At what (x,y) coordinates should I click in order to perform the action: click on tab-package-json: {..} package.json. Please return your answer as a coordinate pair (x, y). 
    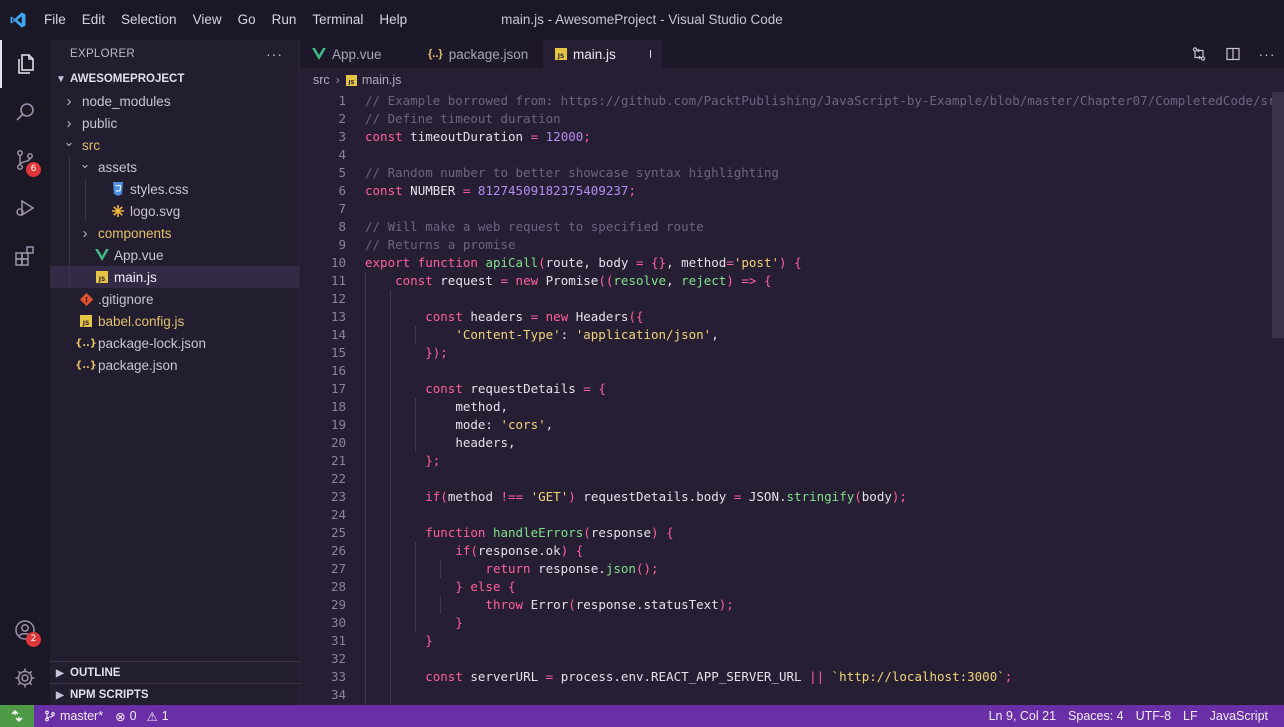
    Looking at the image, I should click on (479, 54).